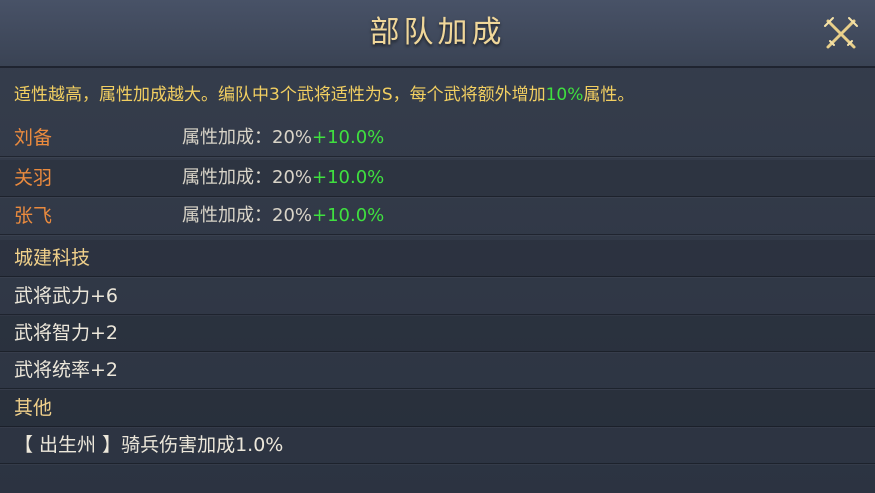  Describe the element at coordinates (437, 333) in the screenshot. I see `list-item: 武将智力+2` at that location.